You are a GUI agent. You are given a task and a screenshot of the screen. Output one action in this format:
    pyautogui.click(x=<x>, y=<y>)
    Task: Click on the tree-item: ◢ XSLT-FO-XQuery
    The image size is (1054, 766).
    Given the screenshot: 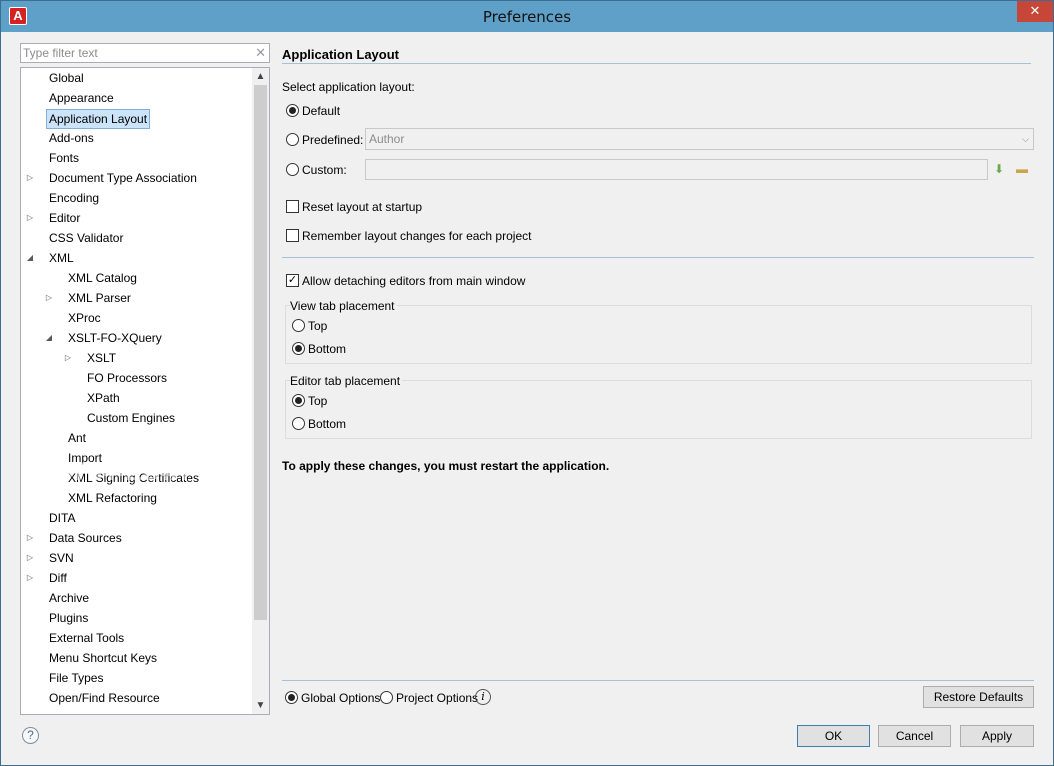 What is the action you would take?
    pyautogui.click(x=136, y=338)
    